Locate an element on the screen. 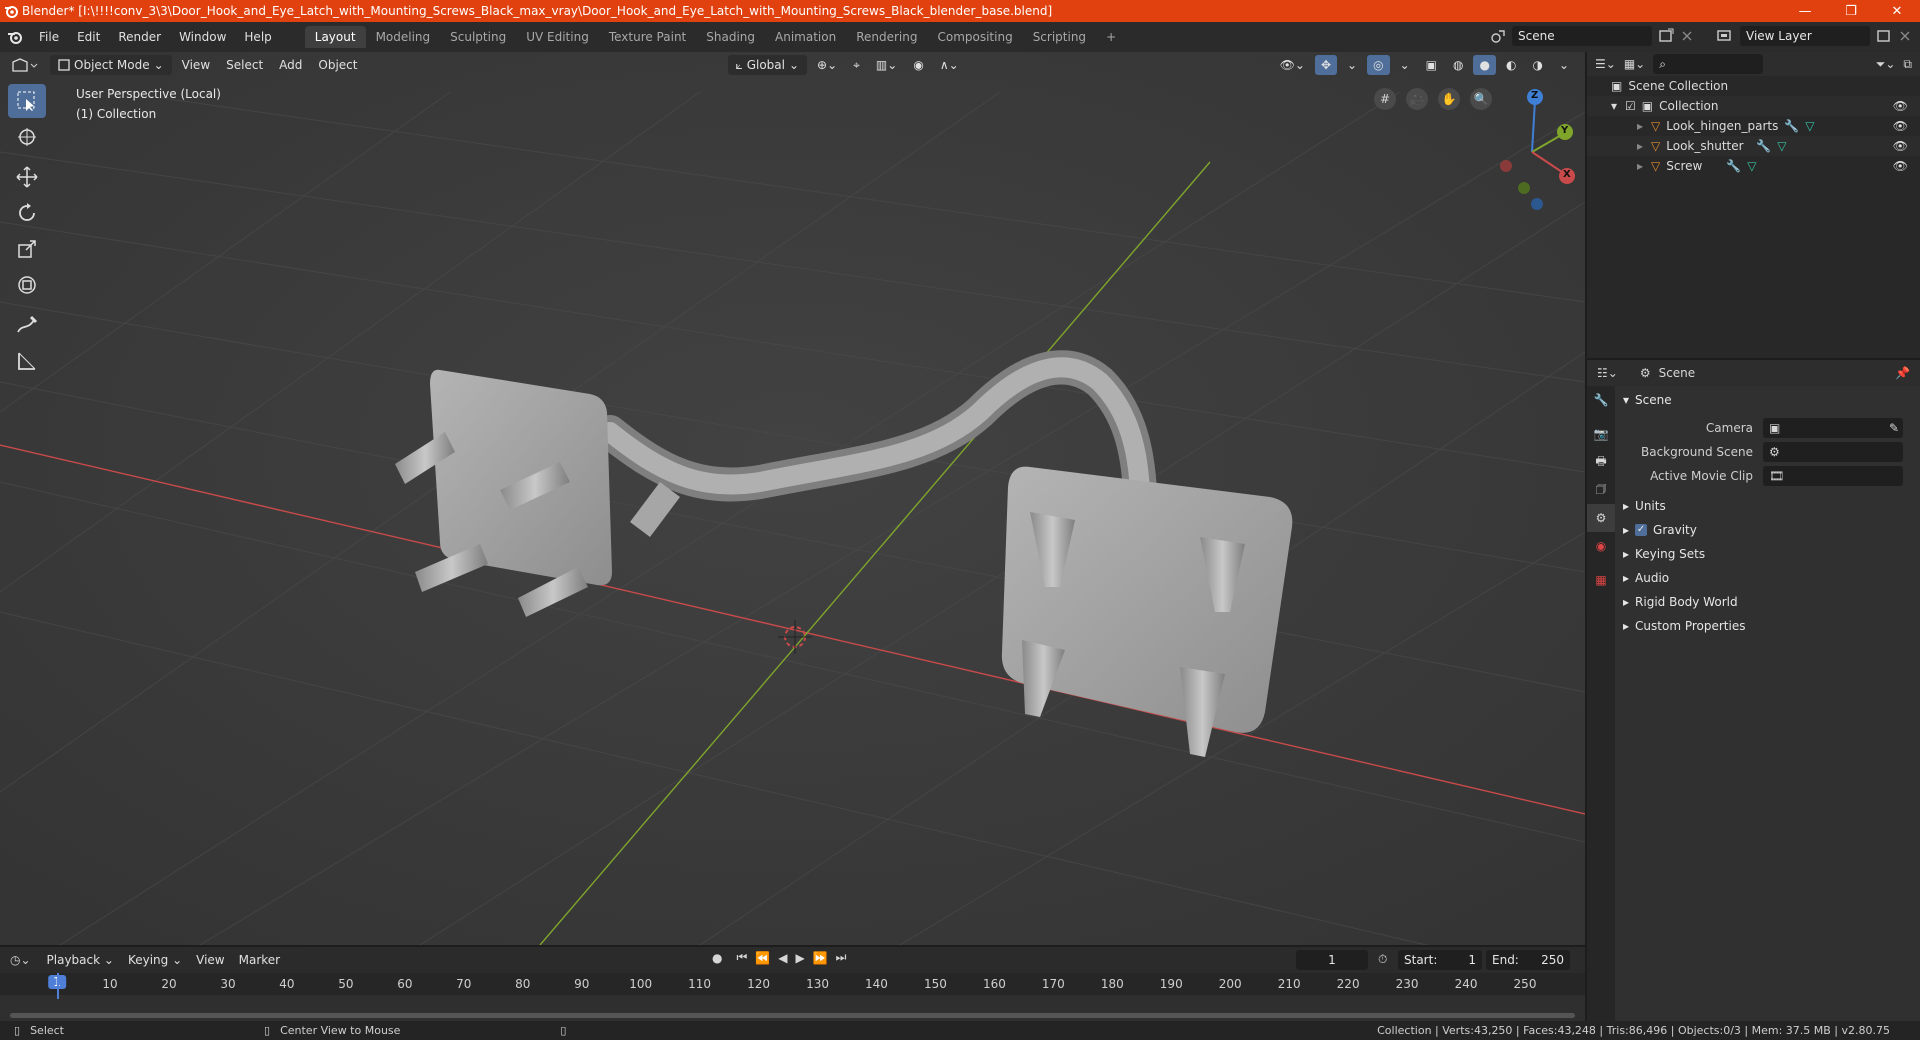  close-button: ✕ is located at coordinates (1897, 11).